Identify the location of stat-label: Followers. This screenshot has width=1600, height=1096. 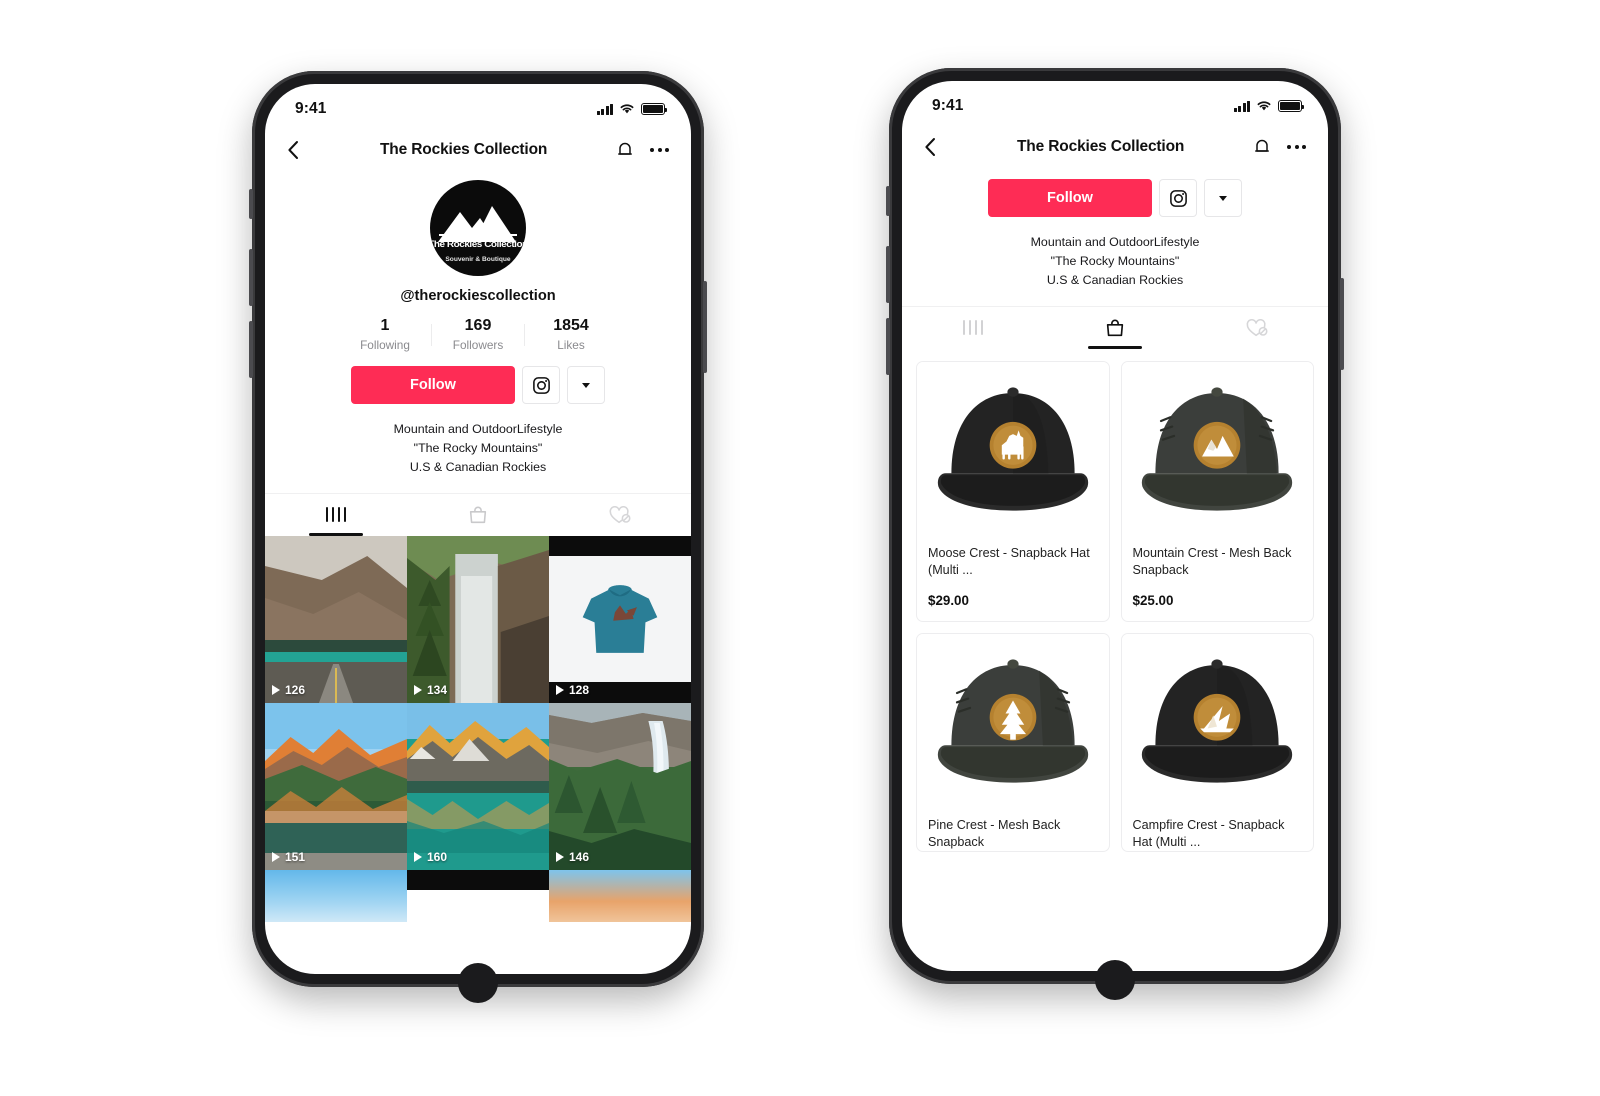
(478, 345).